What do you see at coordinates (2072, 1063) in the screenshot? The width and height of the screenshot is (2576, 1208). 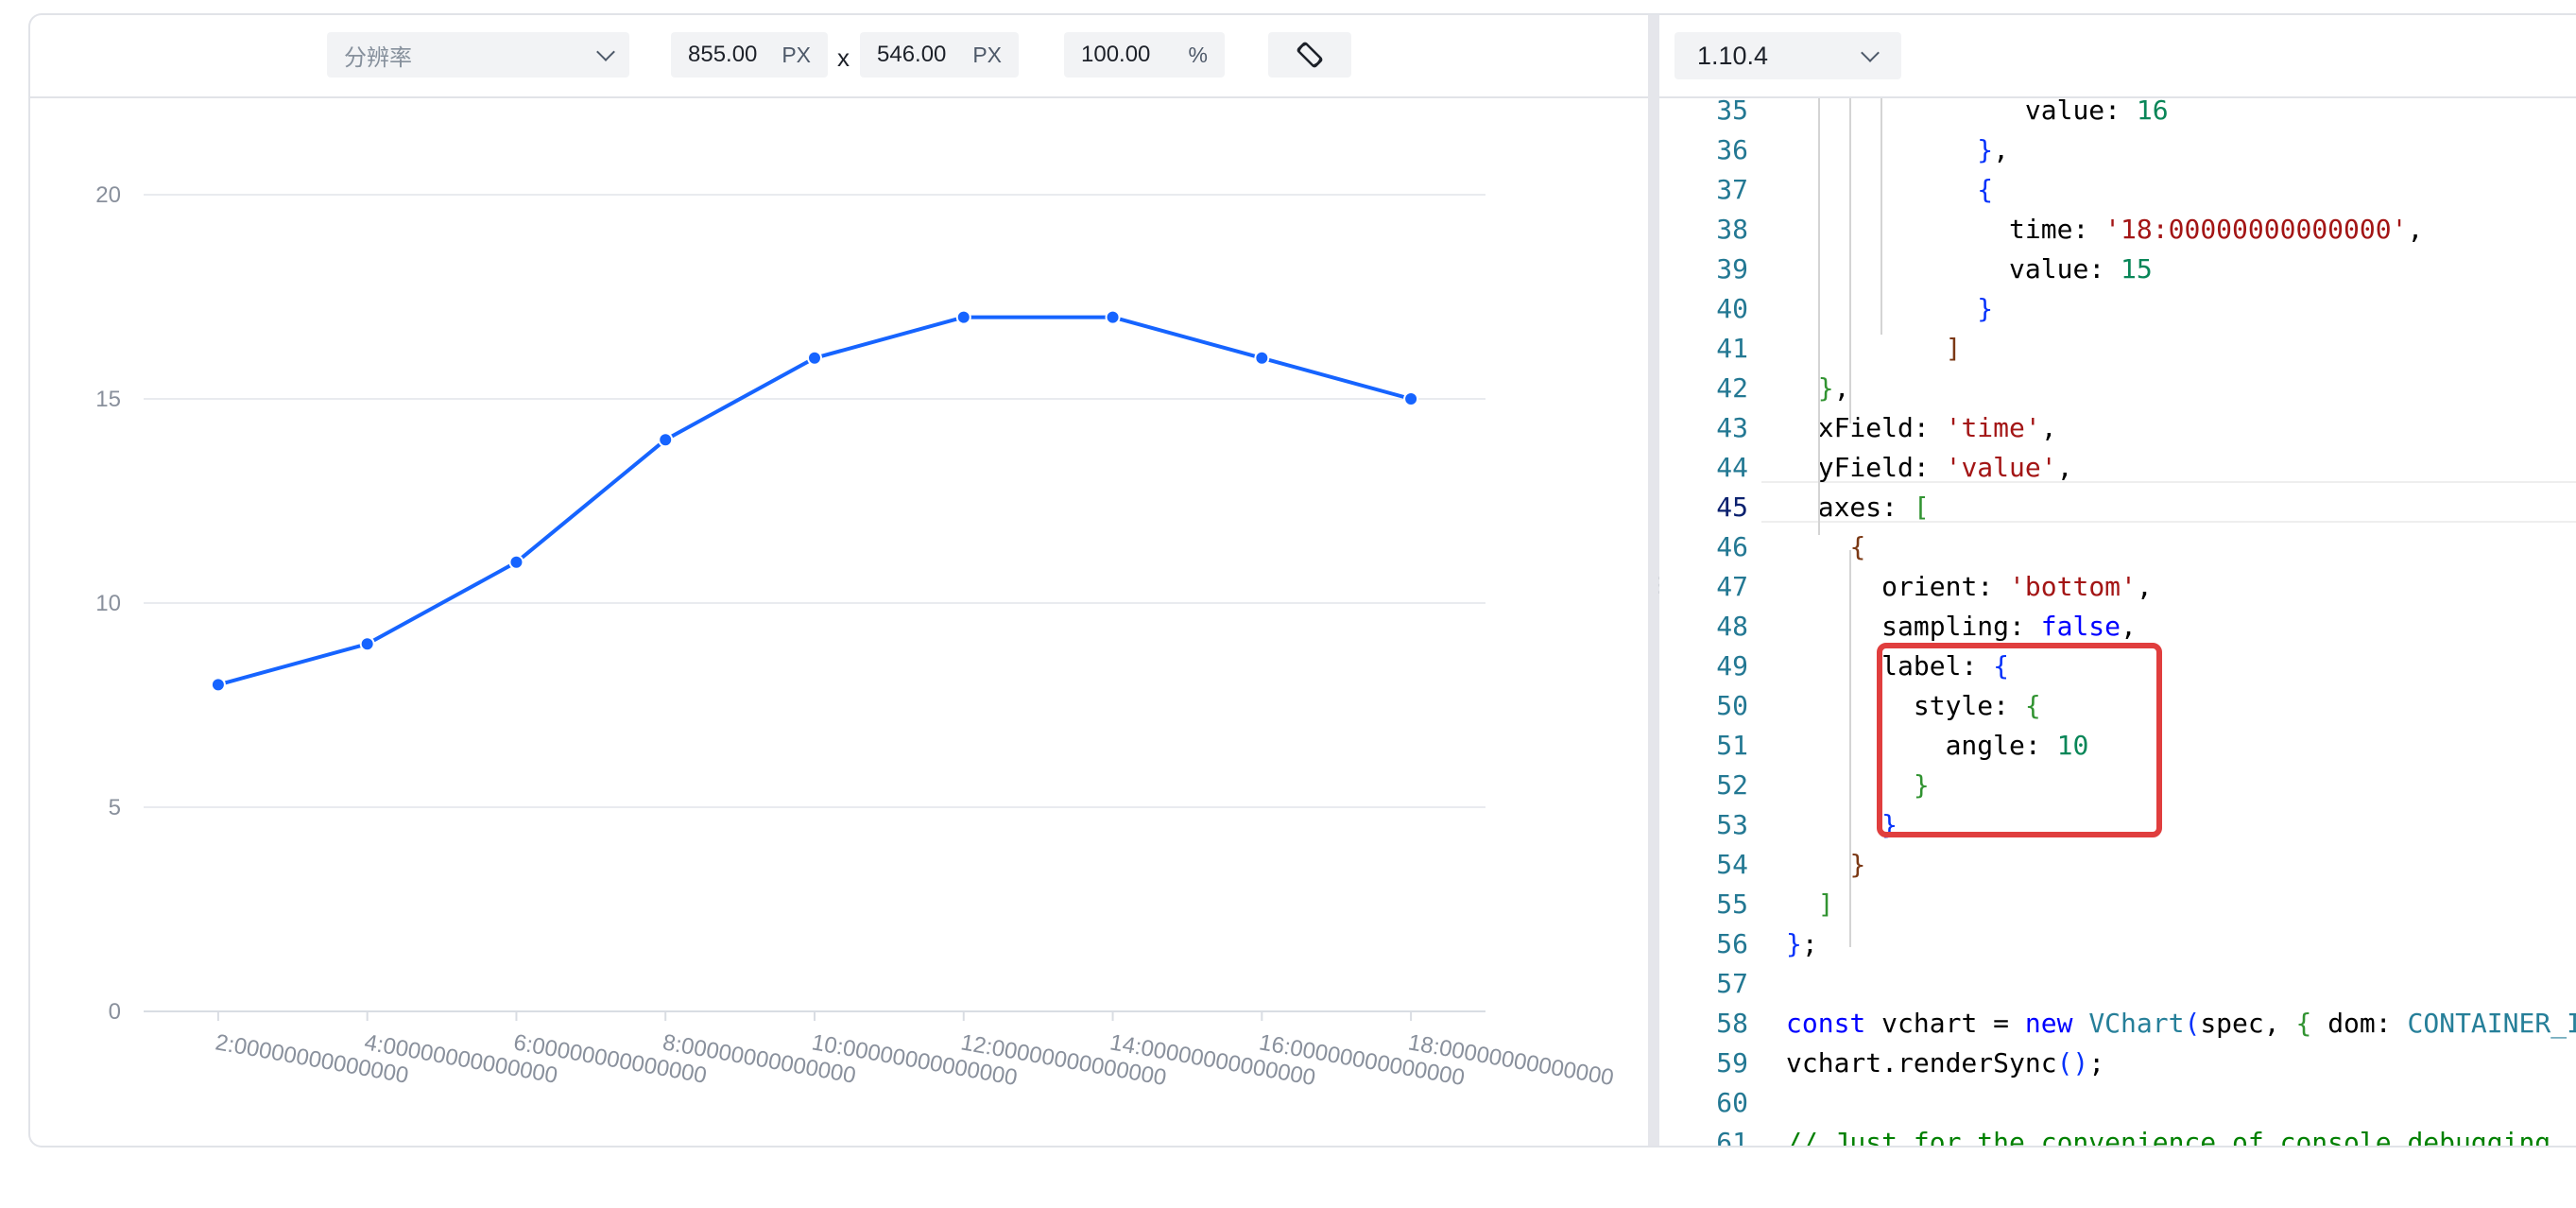 I see `code-token: ()` at bounding box center [2072, 1063].